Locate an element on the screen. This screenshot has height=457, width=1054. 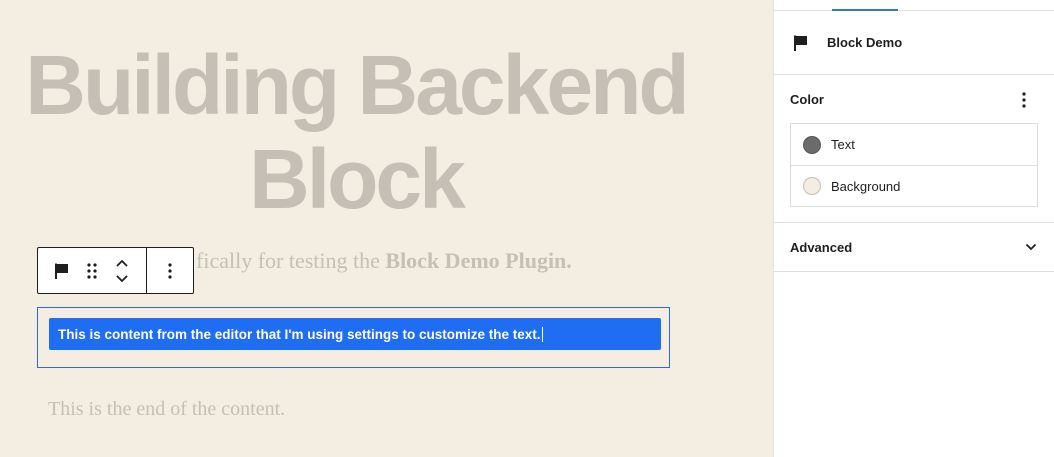
more-options-icon is located at coordinates (170, 270).